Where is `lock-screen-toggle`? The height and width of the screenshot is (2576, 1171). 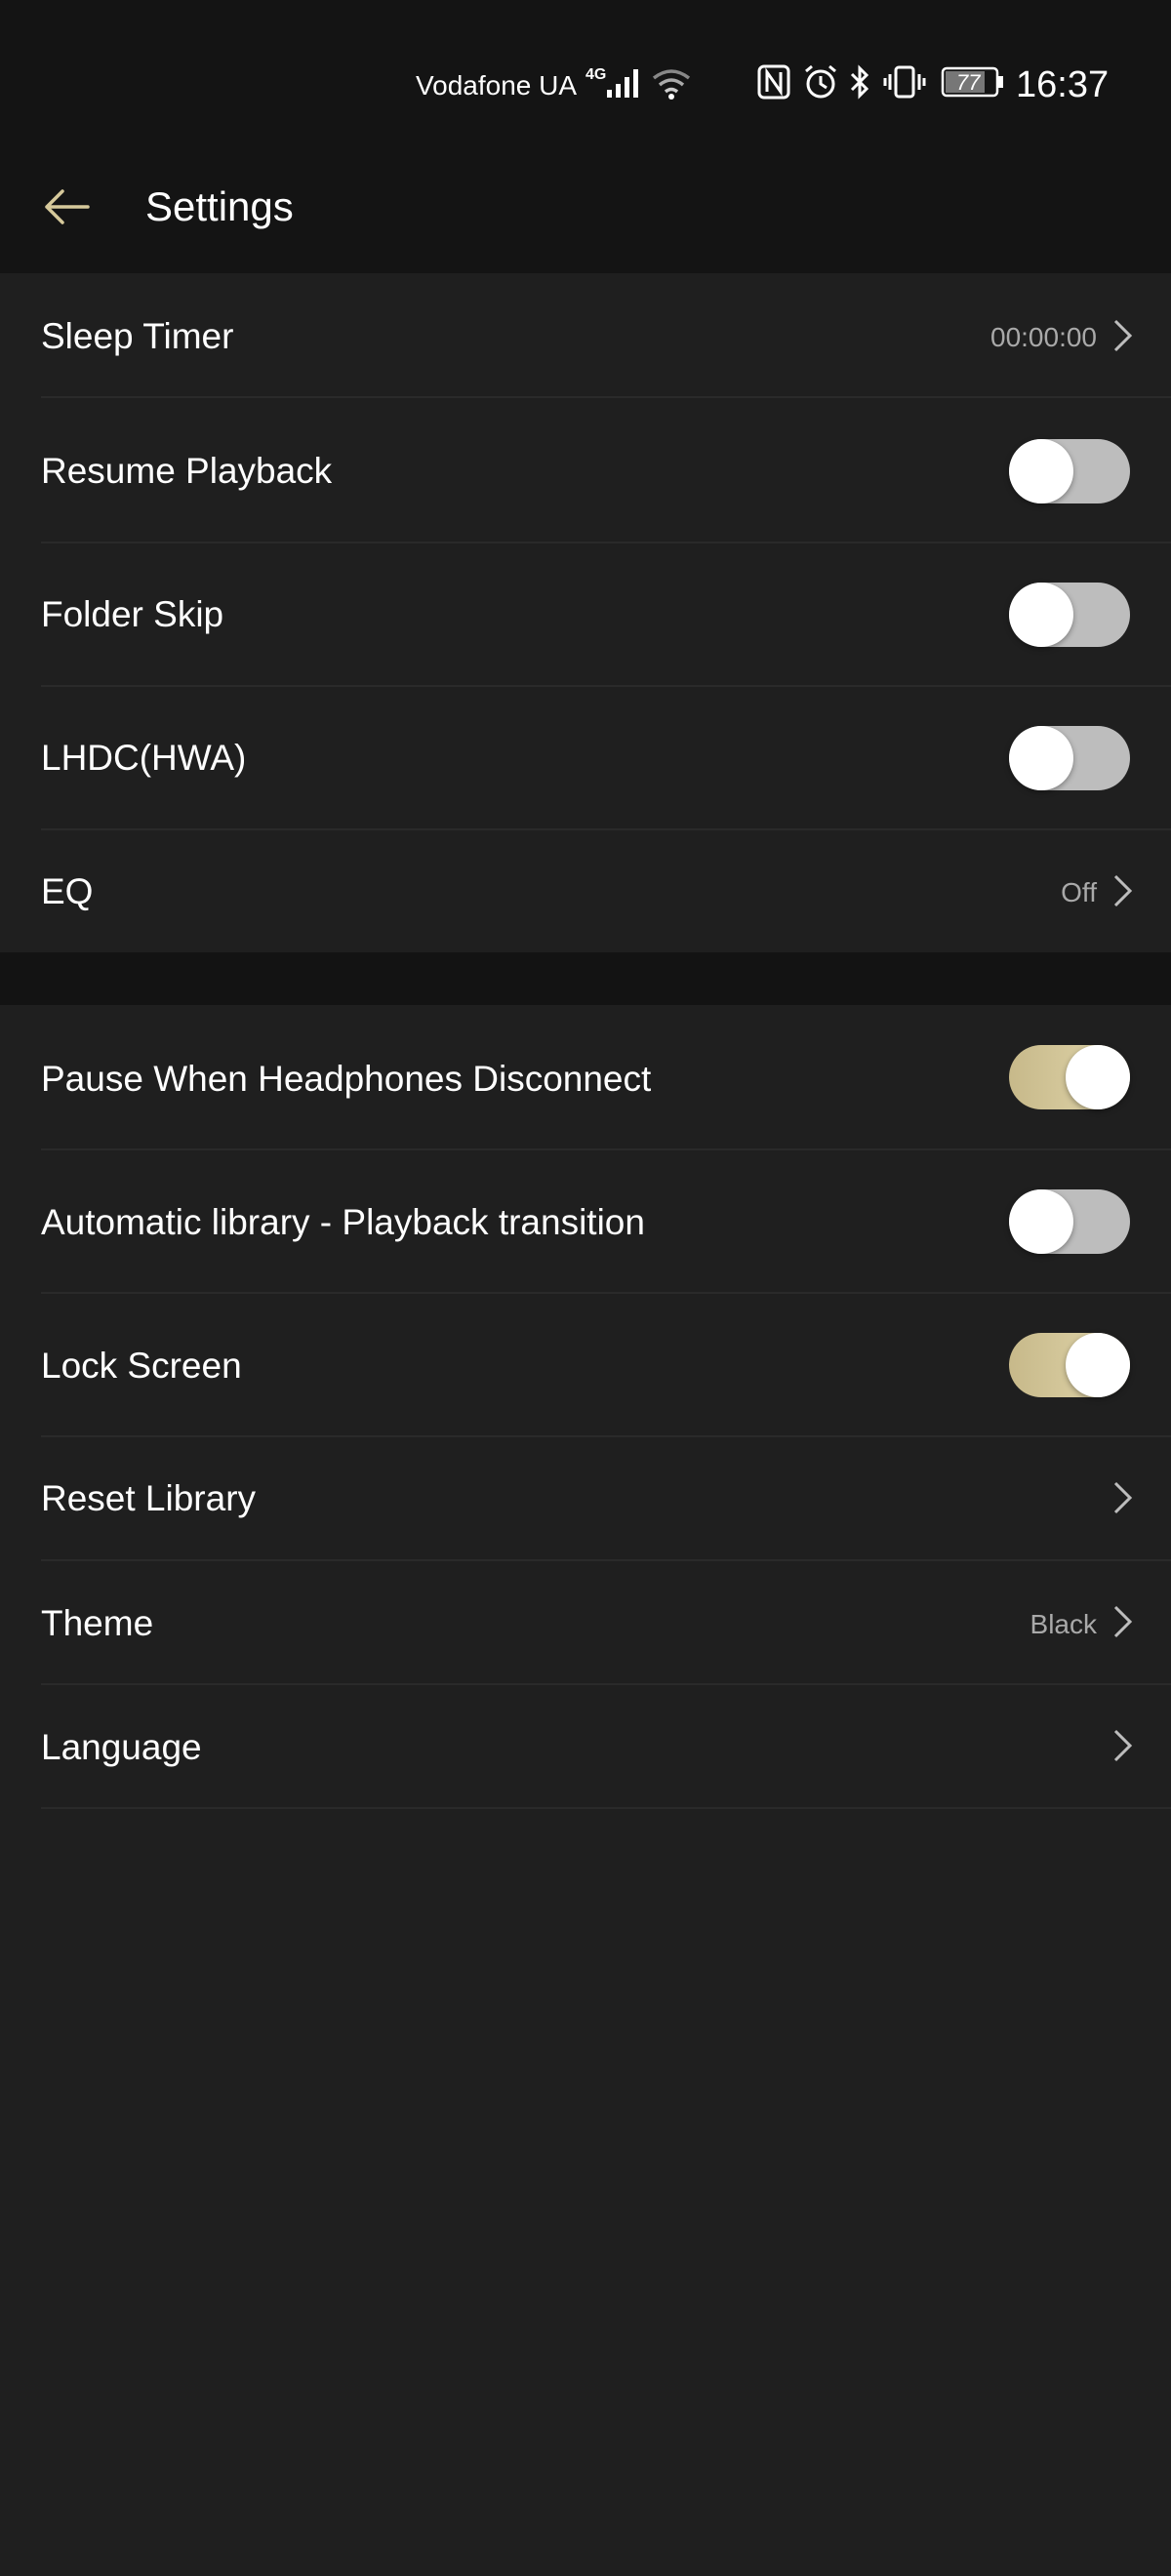
lock-screen-toggle is located at coordinates (1069, 1365).